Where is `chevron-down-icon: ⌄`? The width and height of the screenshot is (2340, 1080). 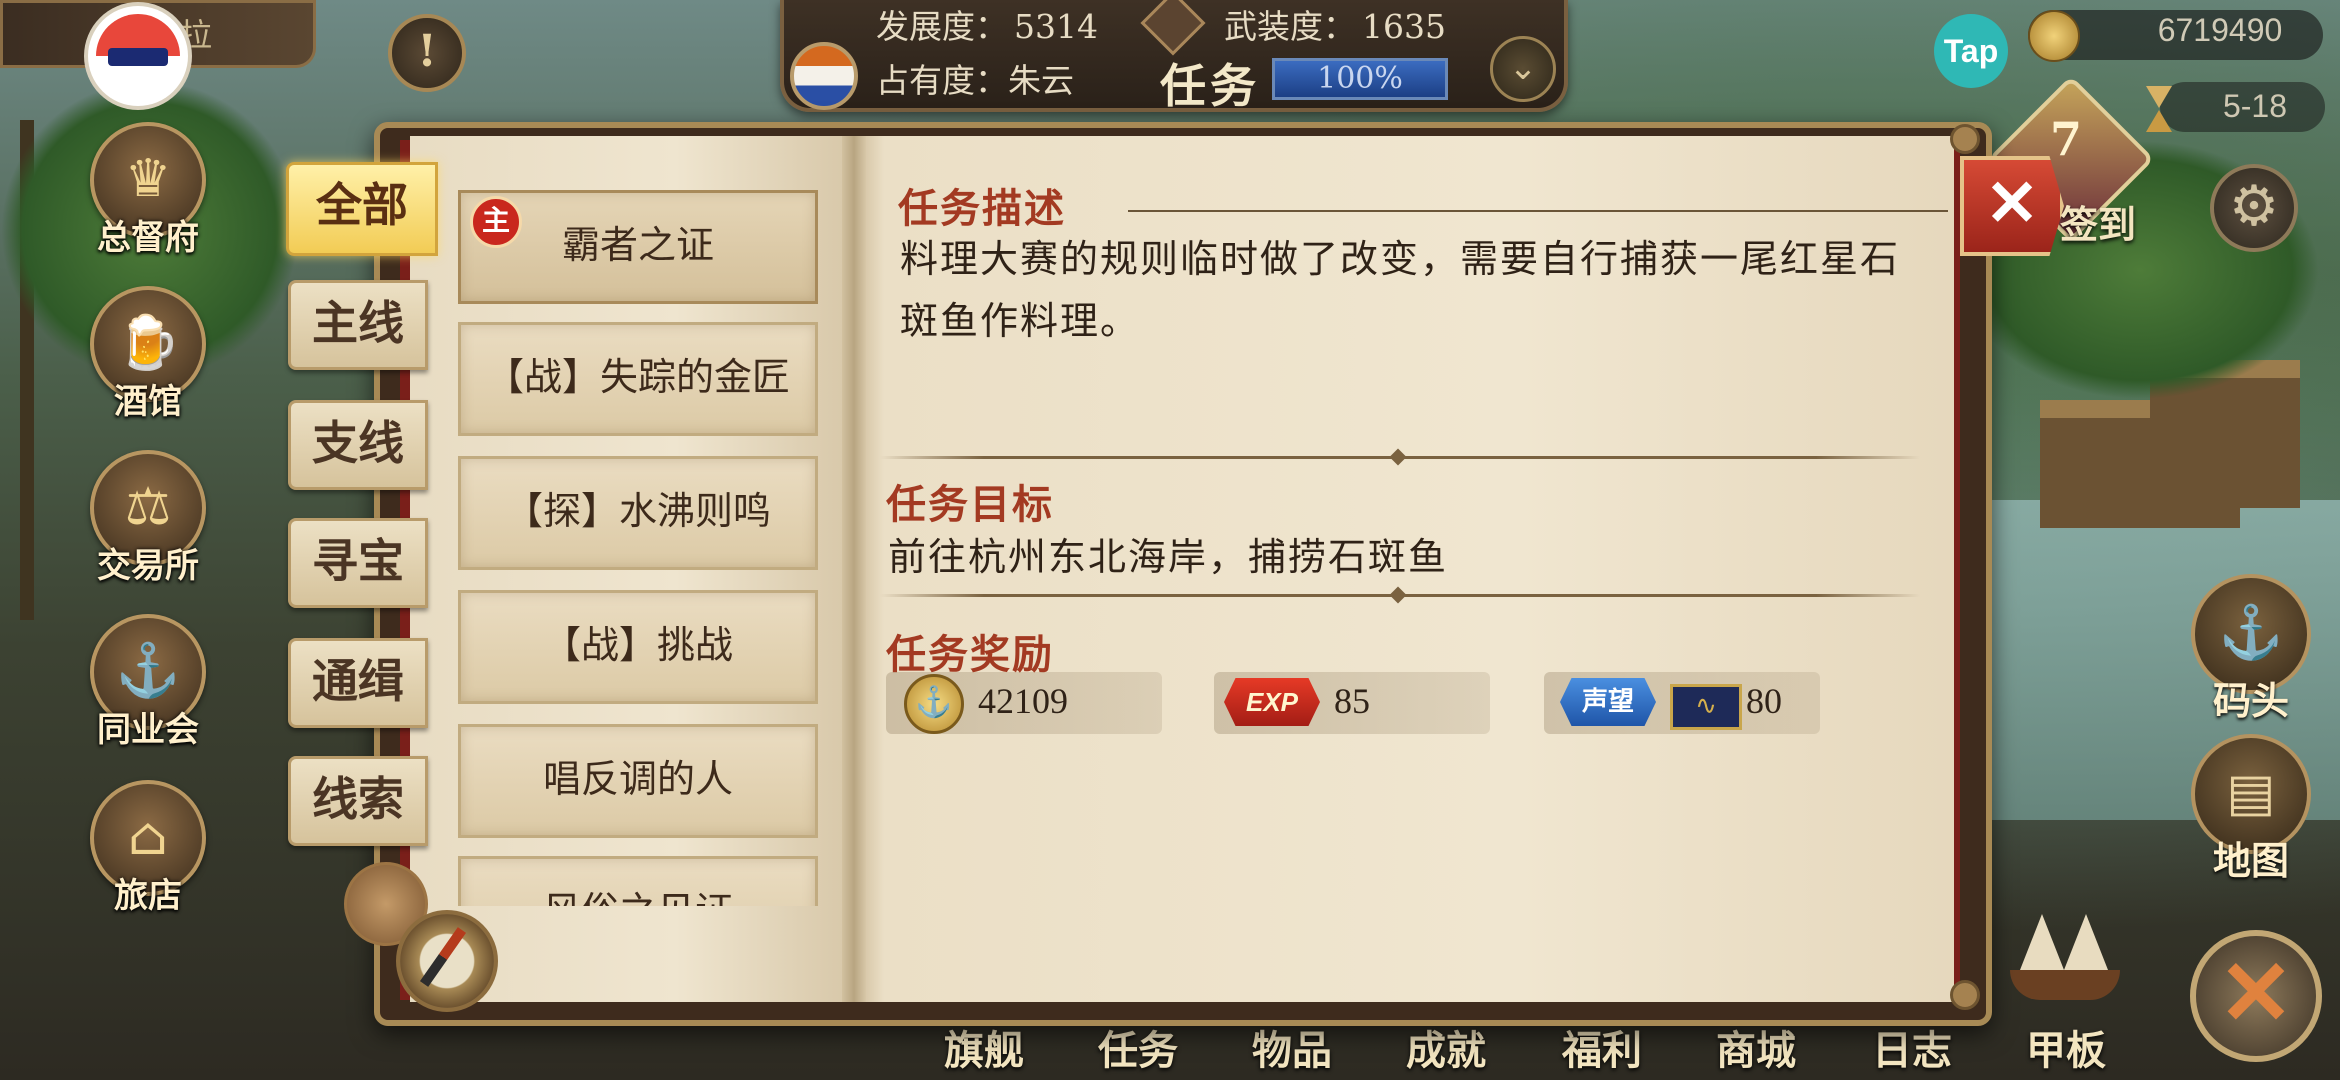 chevron-down-icon: ⌄ is located at coordinates (1523, 69).